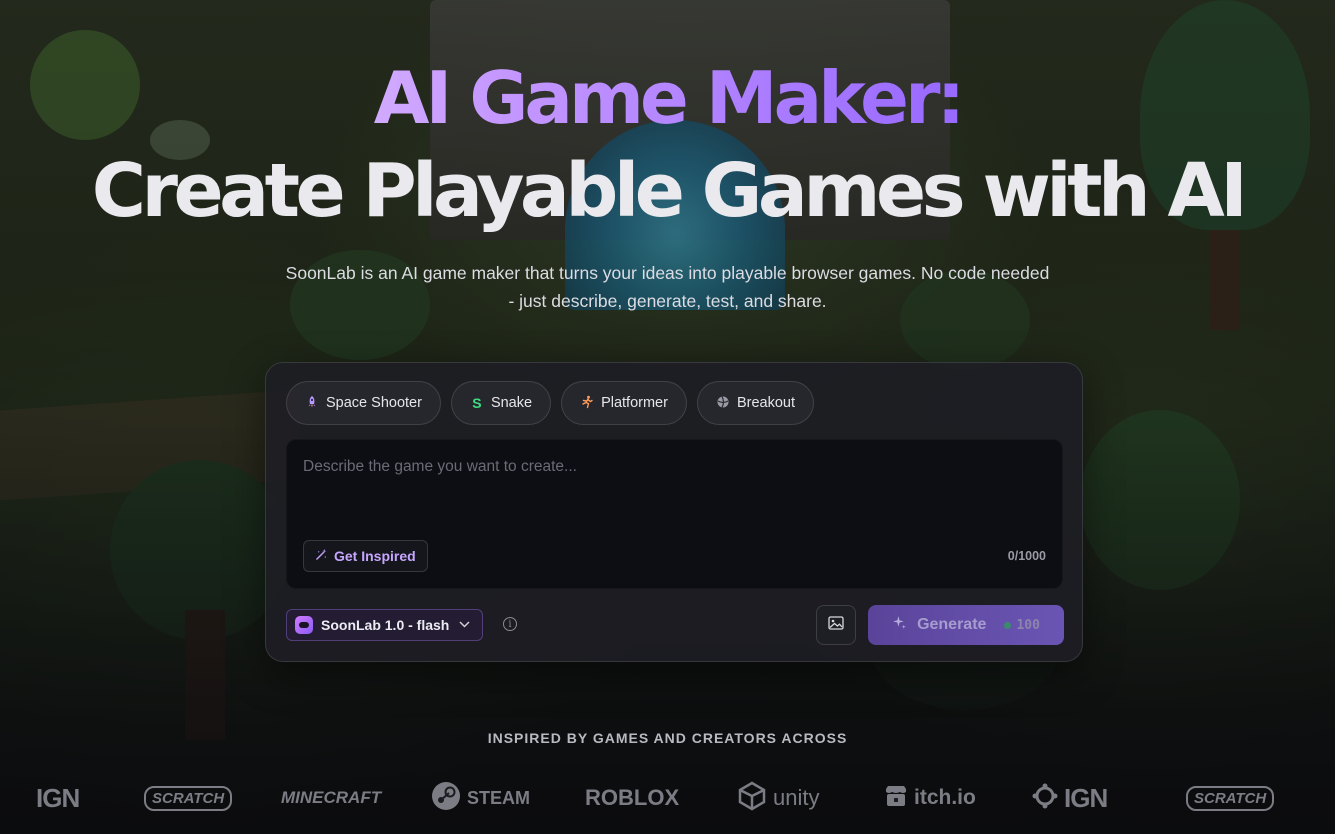 Image resolution: width=1335 pixels, height=834 pixels. I want to click on steam-logo: STEAM, so click(480, 798).